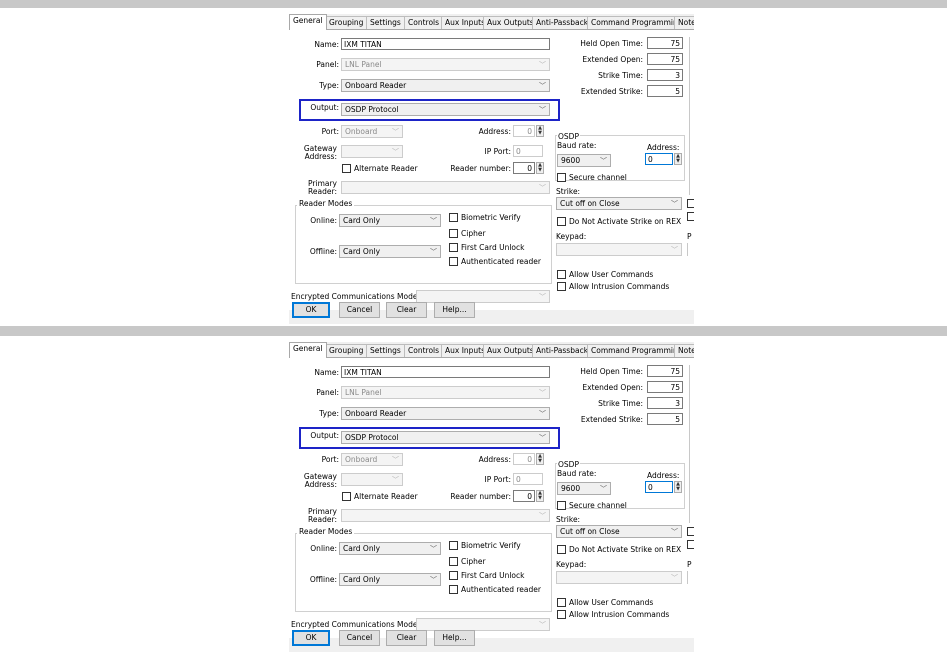 This screenshot has height=654, width=947. I want to click on osdp-address-label: Address:, so click(663, 475).